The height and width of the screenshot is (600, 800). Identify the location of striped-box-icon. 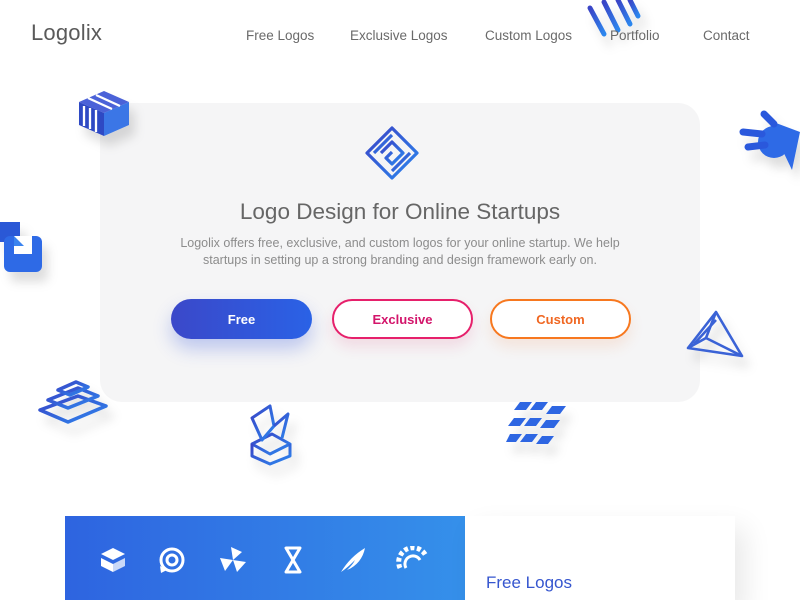
(113, 562).